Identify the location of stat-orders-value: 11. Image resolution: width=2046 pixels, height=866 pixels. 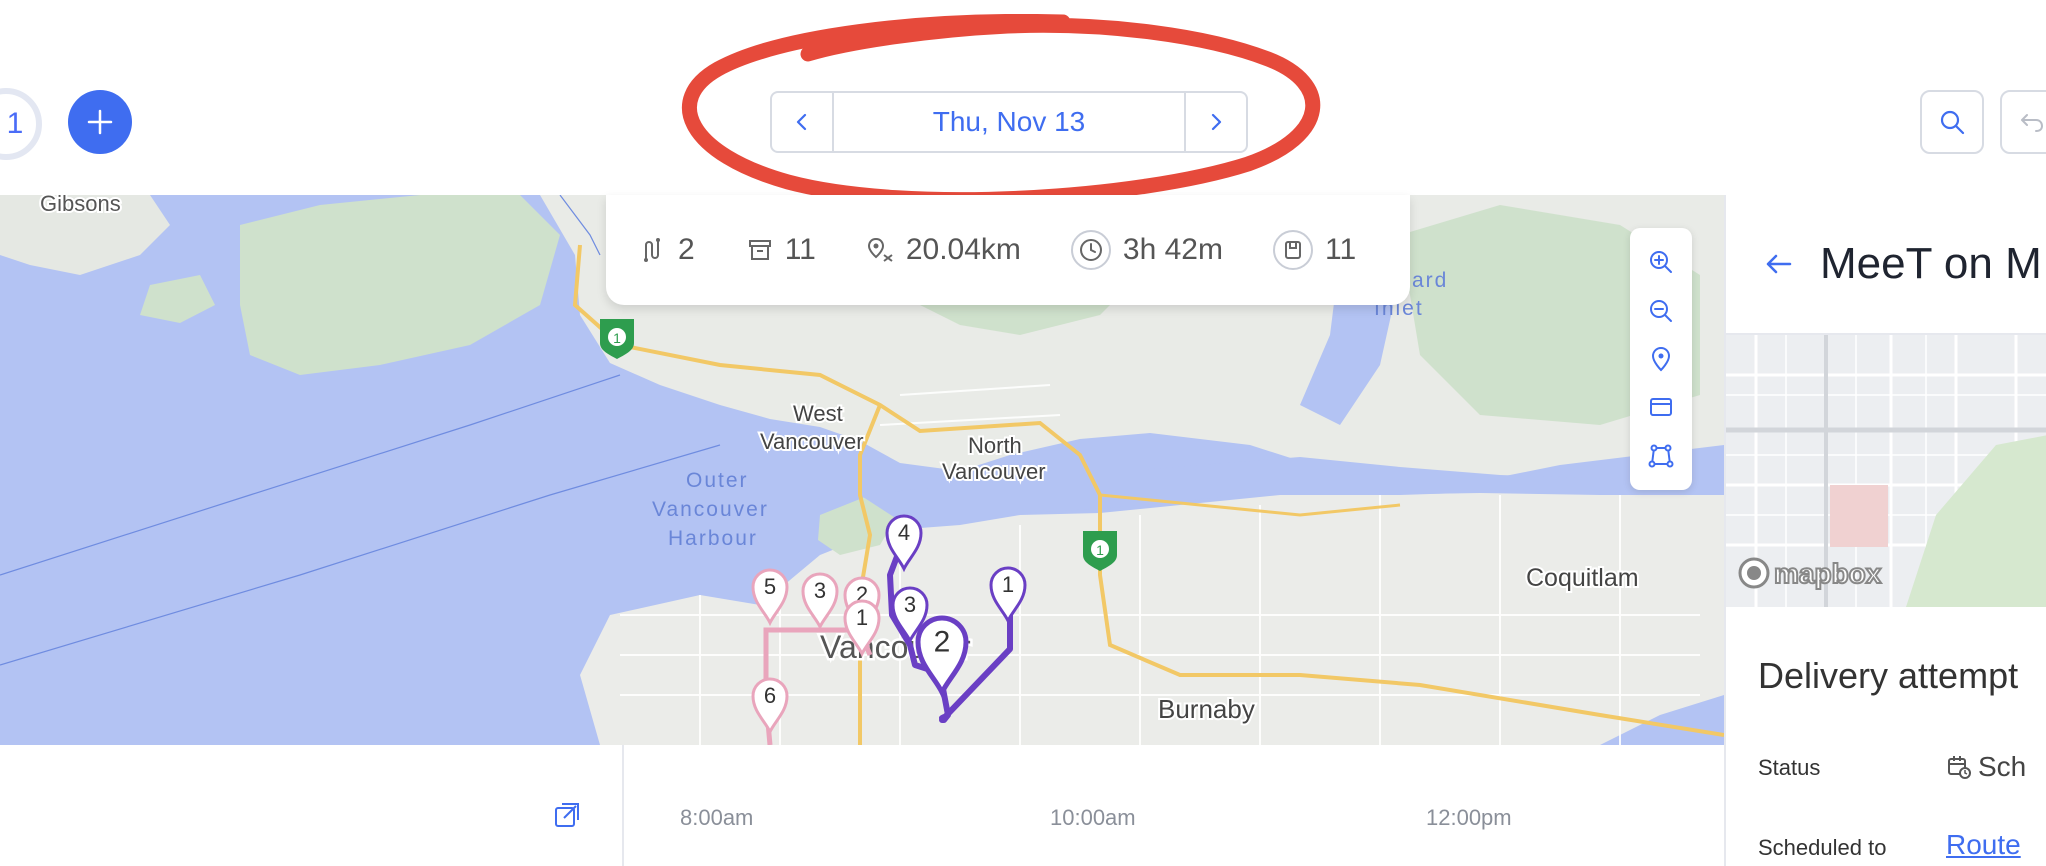
(1341, 249).